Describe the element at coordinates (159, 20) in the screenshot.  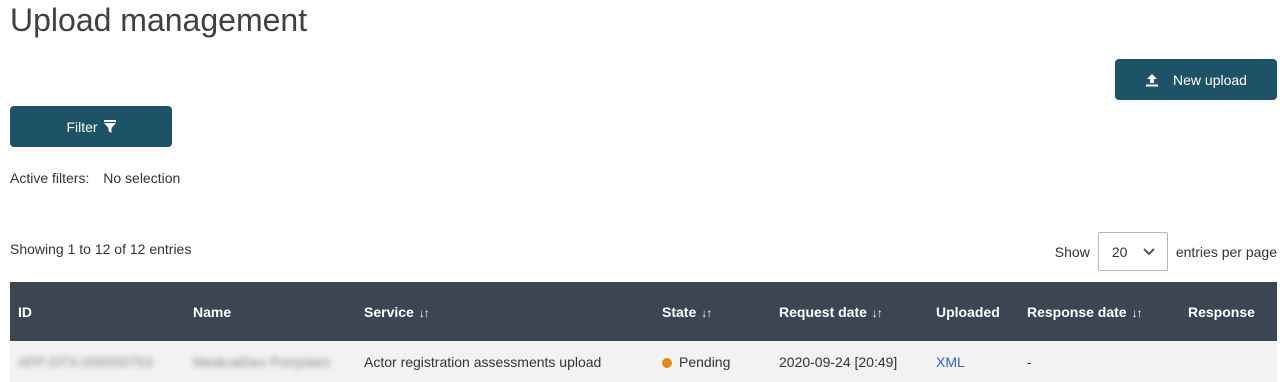
I see `page-title: Upload management` at that location.